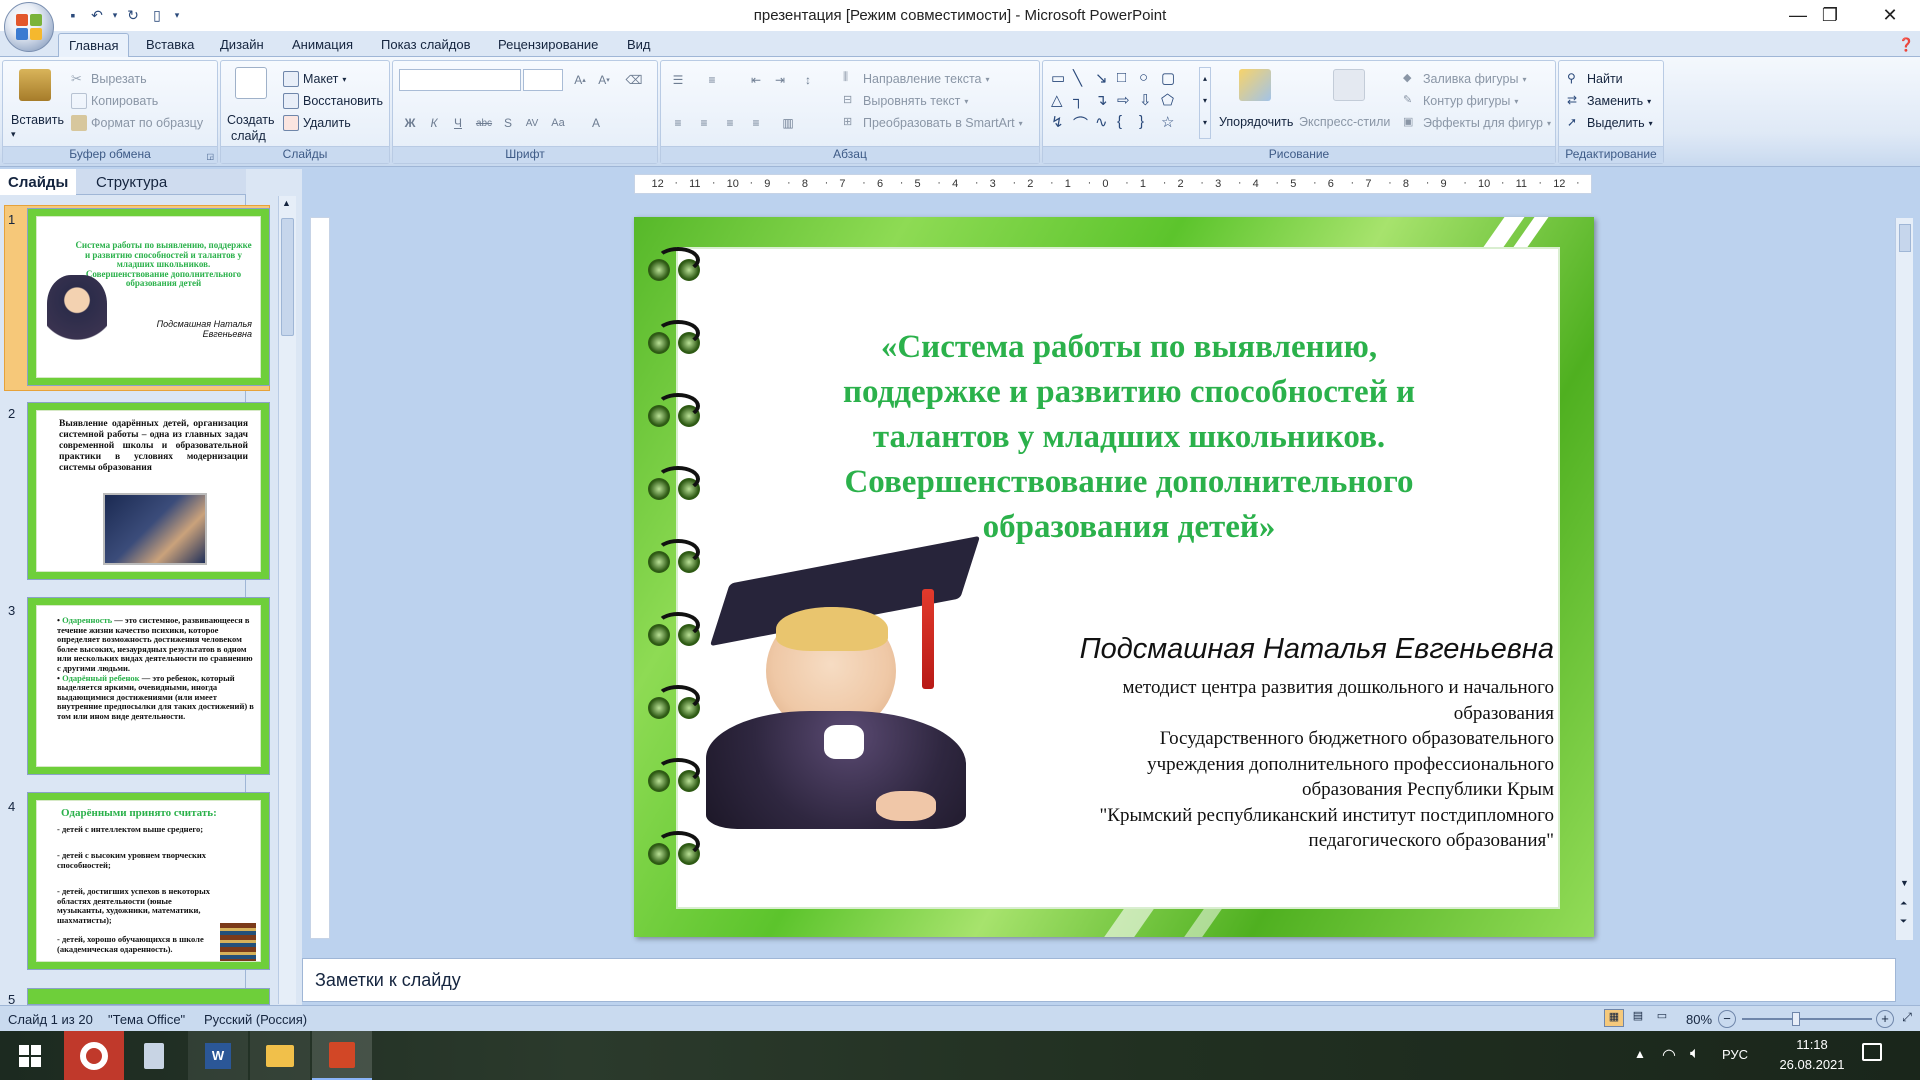 Image resolution: width=1920 pixels, height=1080 pixels. What do you see at coordinates (905, 101) in the screenshot?
I see `align-text-button: ⊟ Выровнять текст ▾` at bounding box center [905, 101].